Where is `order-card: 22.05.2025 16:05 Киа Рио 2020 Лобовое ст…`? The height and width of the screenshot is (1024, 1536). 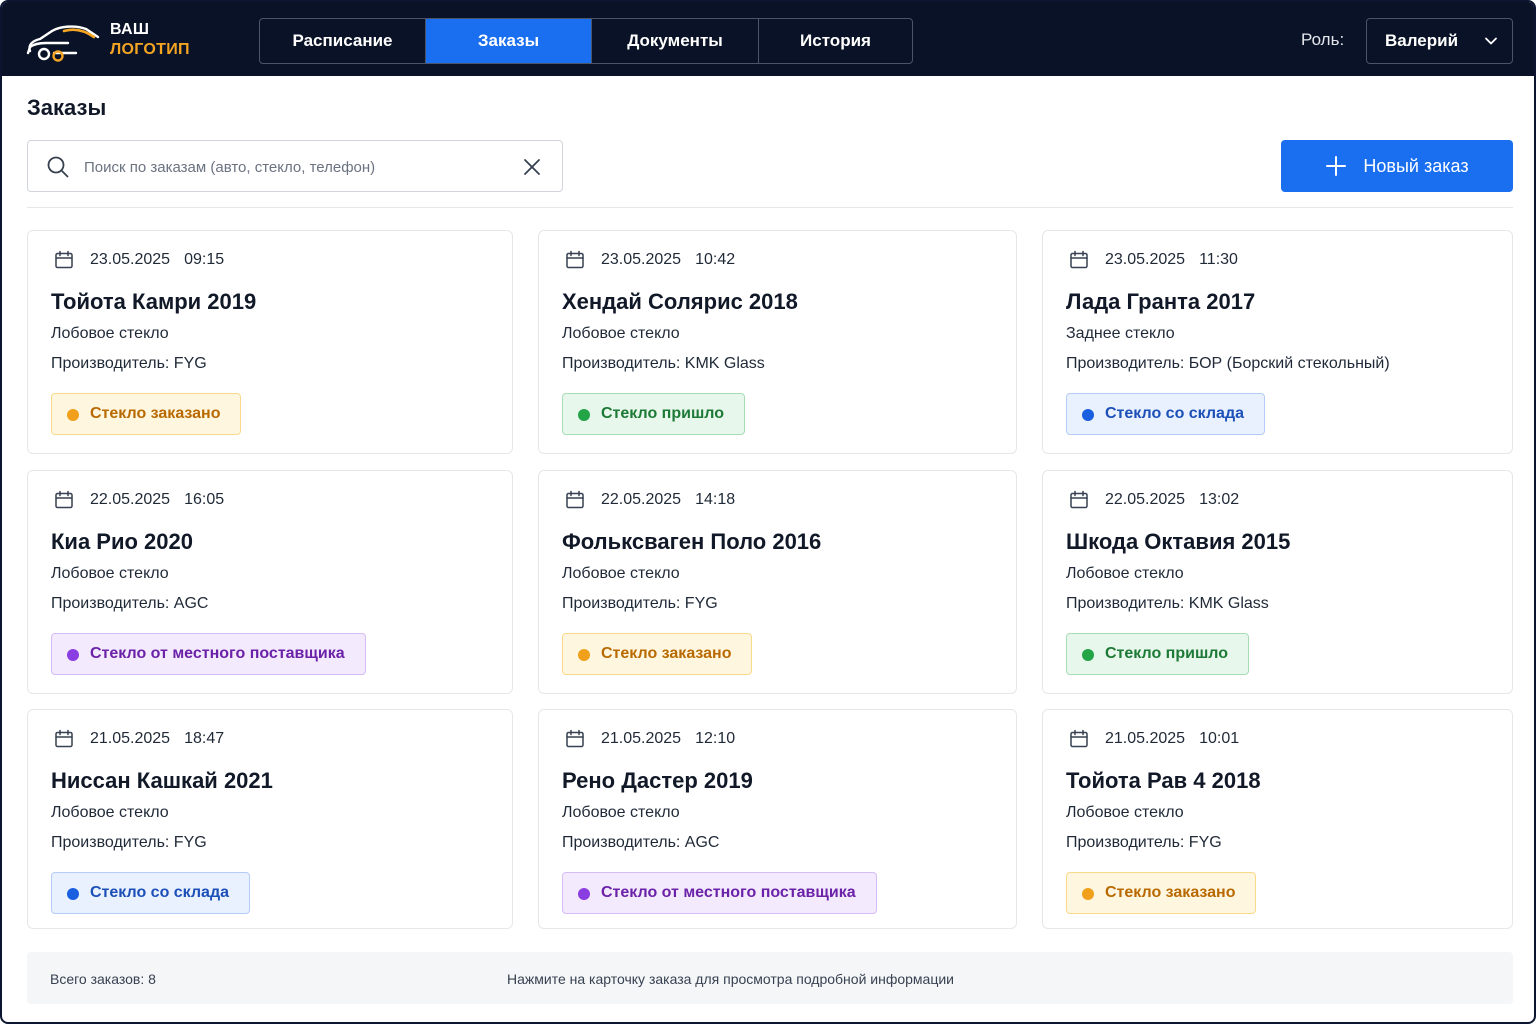
order-card: 22.05.2025 16:05 Киа Рио 2020 Лобовое ст… is located at coordinates (270, 582).